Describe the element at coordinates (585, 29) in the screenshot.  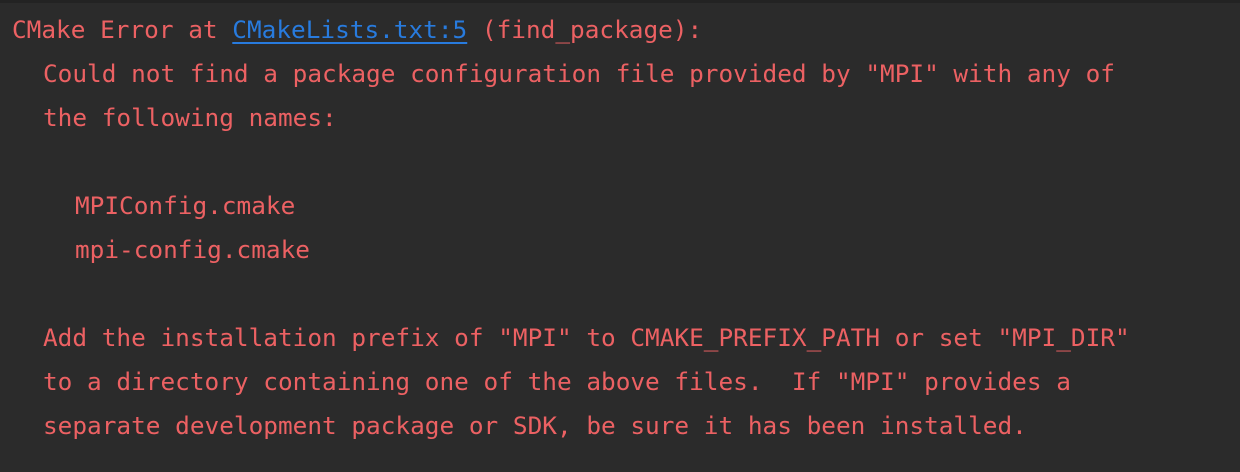
I see `error-suffix: (find_package):` at that location.